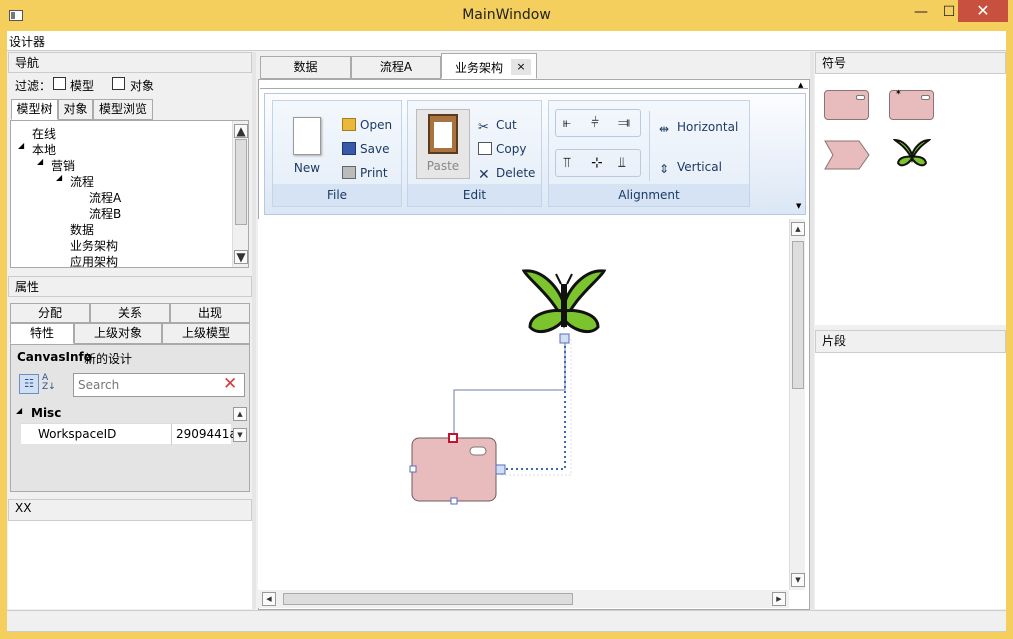  Describe the element at coordinates (506, 41) in the screenshot. I see `menu-bar: 设计器` at that location.